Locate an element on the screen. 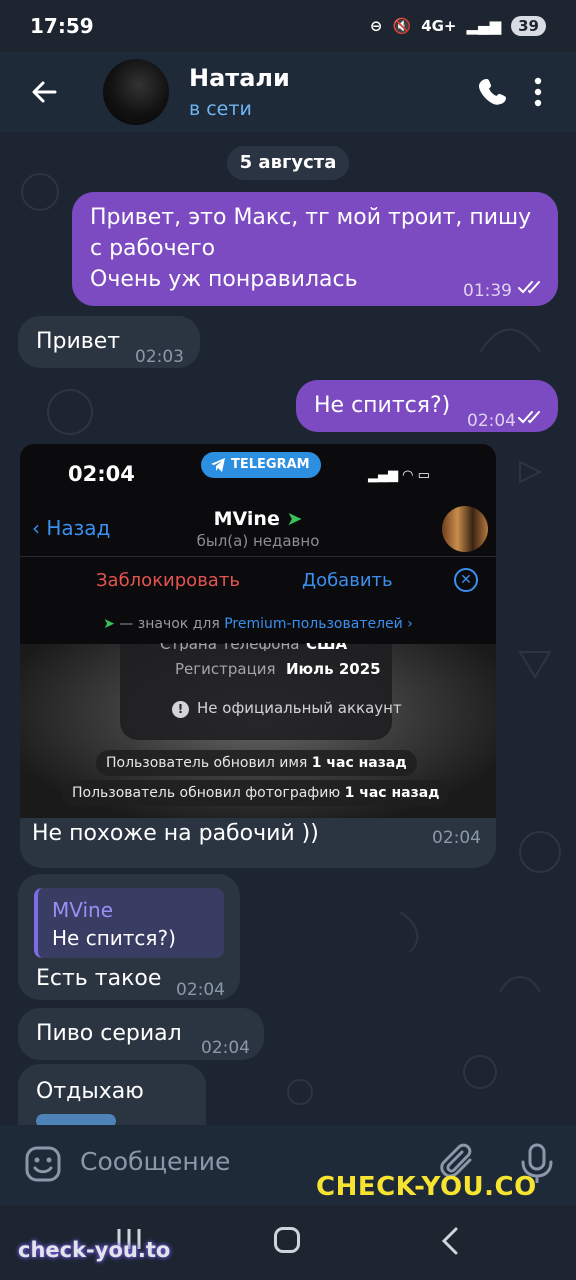 This screenshot has width=576, height=1280. reply-text: Не спится?) is located at coordinates (114, 938).